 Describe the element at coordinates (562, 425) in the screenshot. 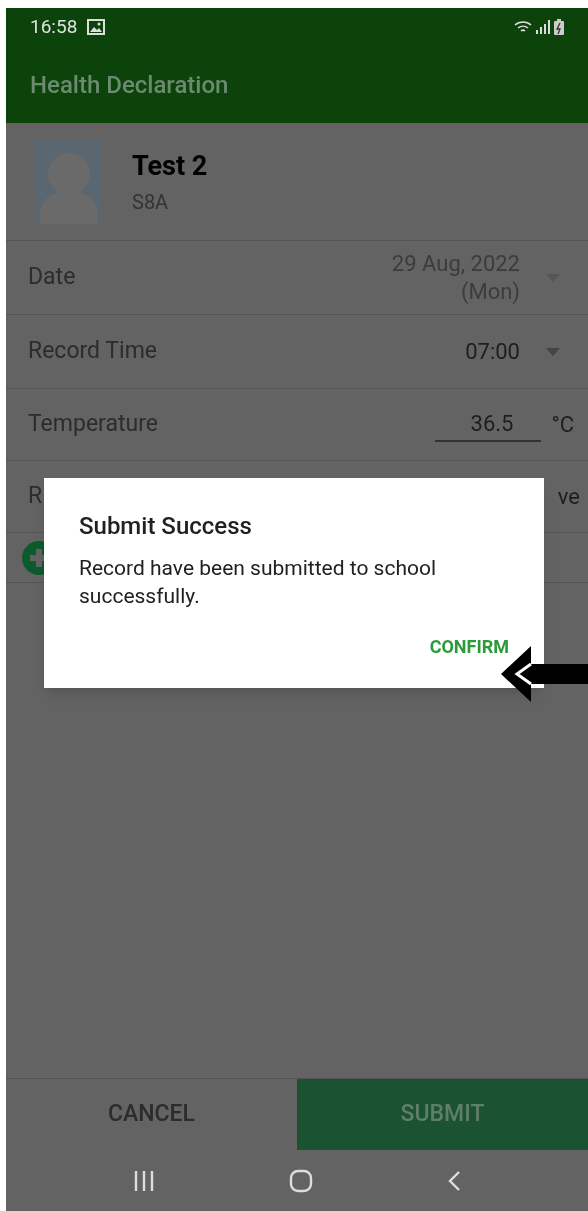

I see `unit-label: °C` at that location.